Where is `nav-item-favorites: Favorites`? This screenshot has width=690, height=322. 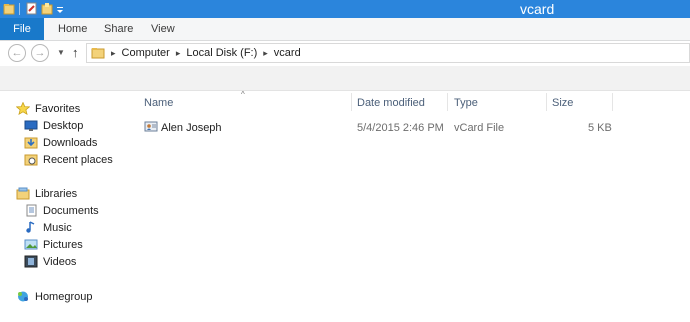 nav-item-favorites: Favorites is located at coordinates (48, 108).